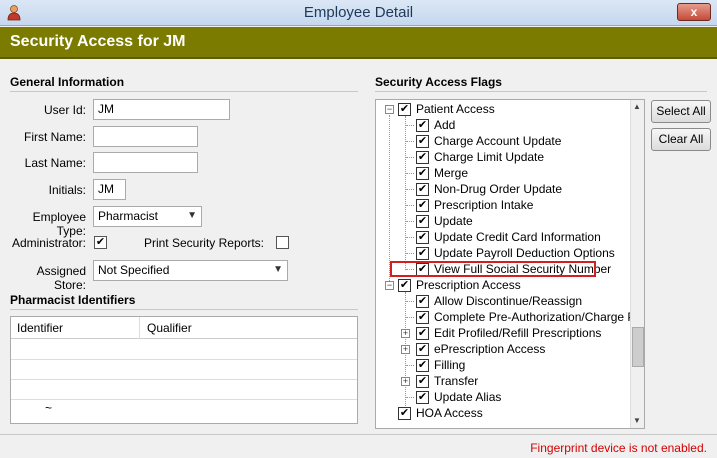  Describe the element at coordinates (493, 269) in the screenshot. I see `highlight-box` at that location.